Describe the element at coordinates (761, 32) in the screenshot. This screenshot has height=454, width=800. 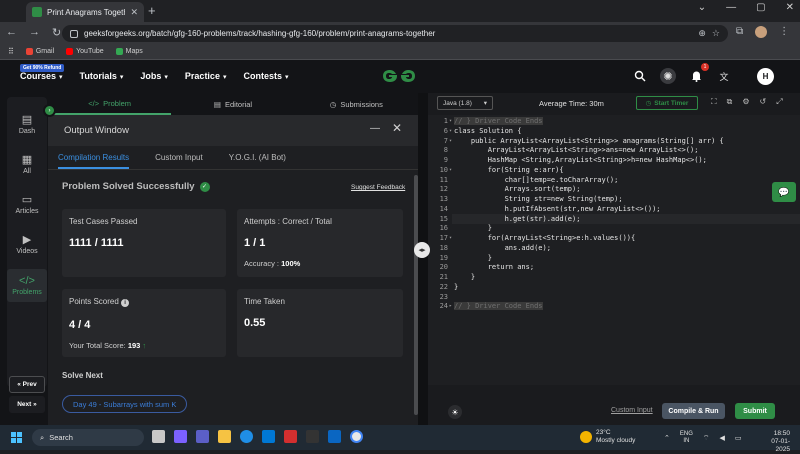
I see `profile-avatar` at that location.